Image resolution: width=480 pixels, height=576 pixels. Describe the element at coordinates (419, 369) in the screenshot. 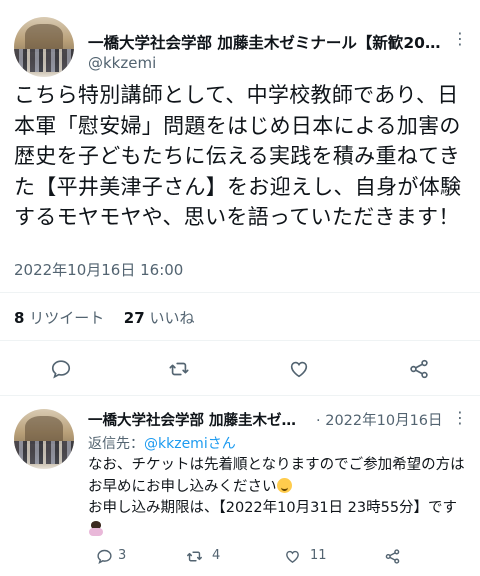

I see `share-icon` at that location.